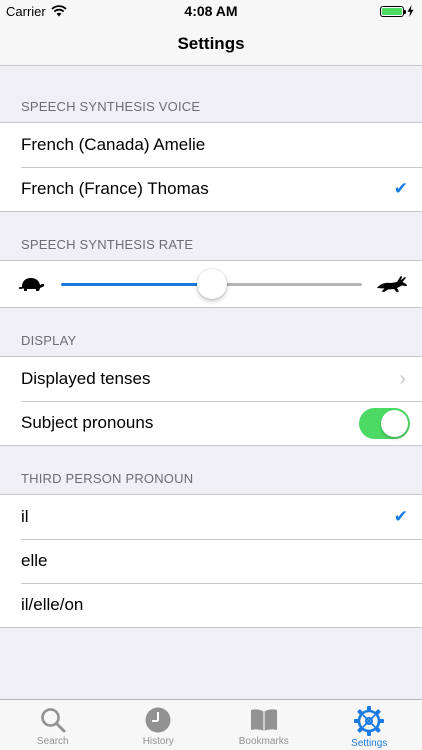  What do you see at coordinates (52, 741) in the screenshot?
I see `tab-label: Search` at bounding box center [52, 741].